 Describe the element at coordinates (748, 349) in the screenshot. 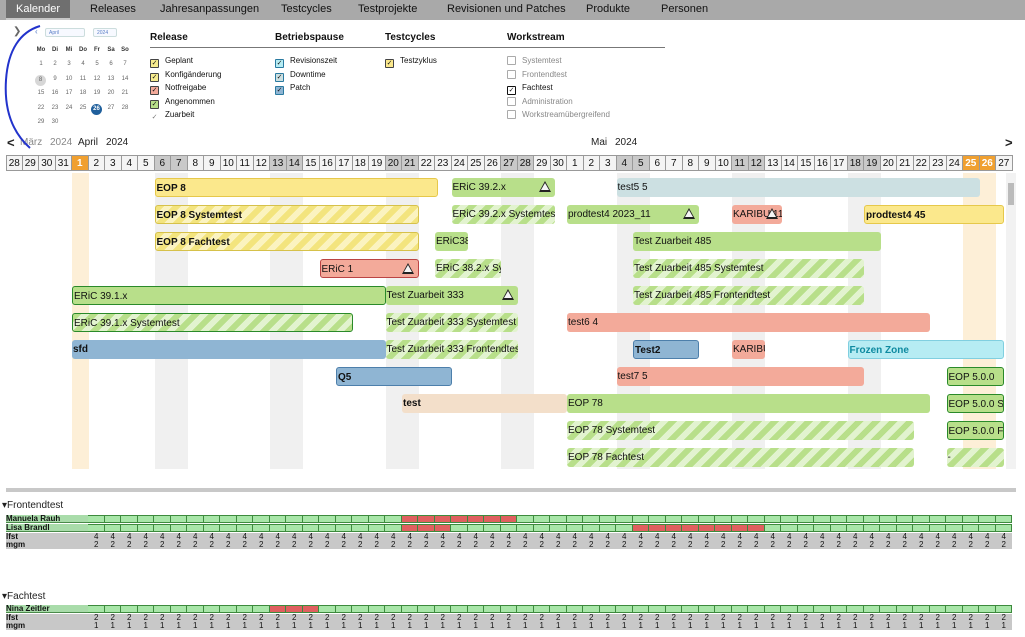

I see `timeline-bar: KARIBU` at that location.